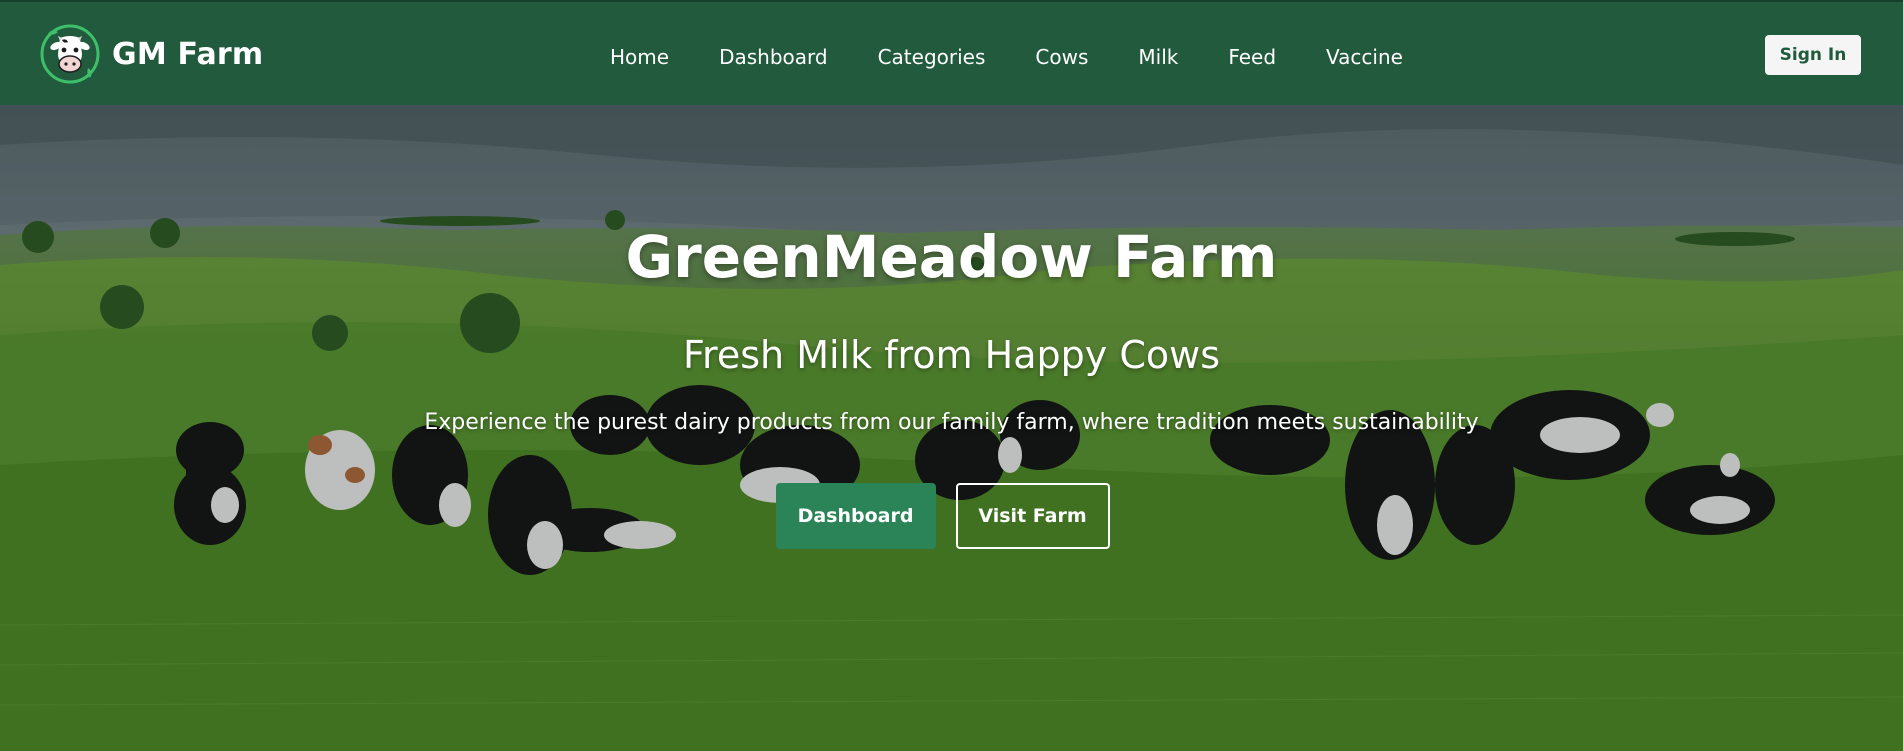  I want to click on dashboard-button: Dashboard, so click(855, 516).